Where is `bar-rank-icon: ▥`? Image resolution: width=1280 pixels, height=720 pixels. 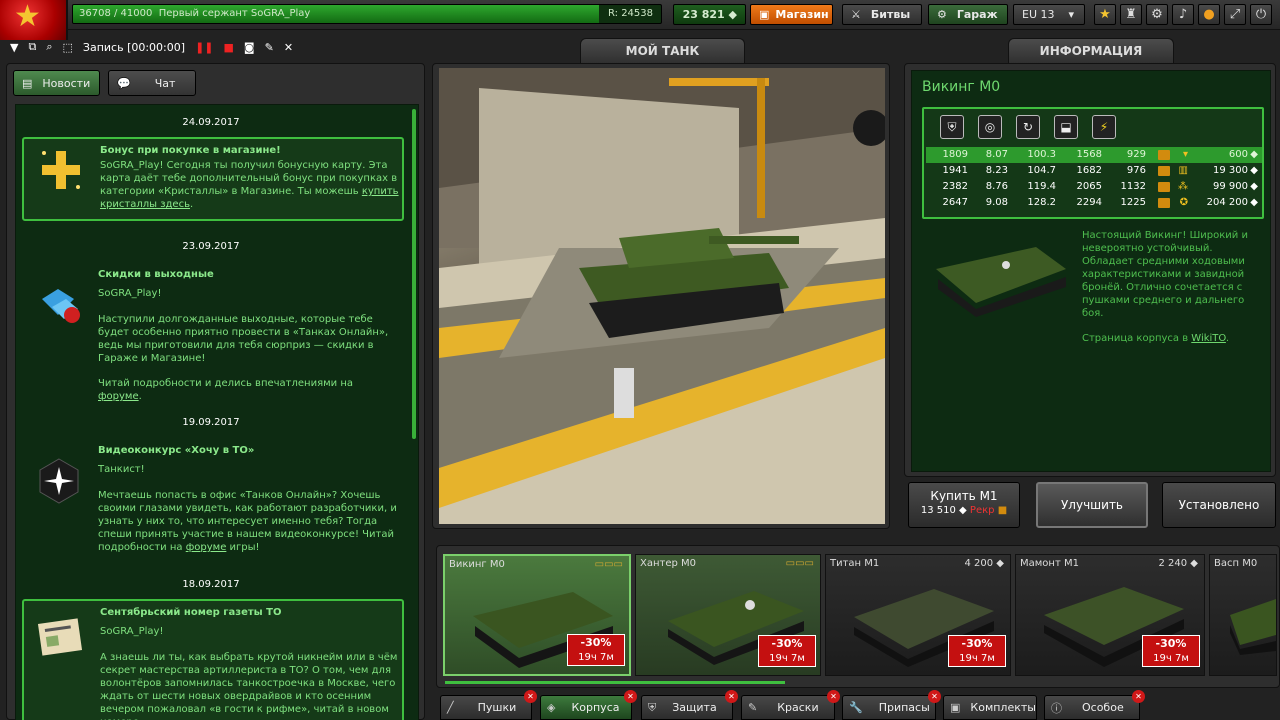 bar-rank-icon: ▥ is located at coordinates (1183, 170).